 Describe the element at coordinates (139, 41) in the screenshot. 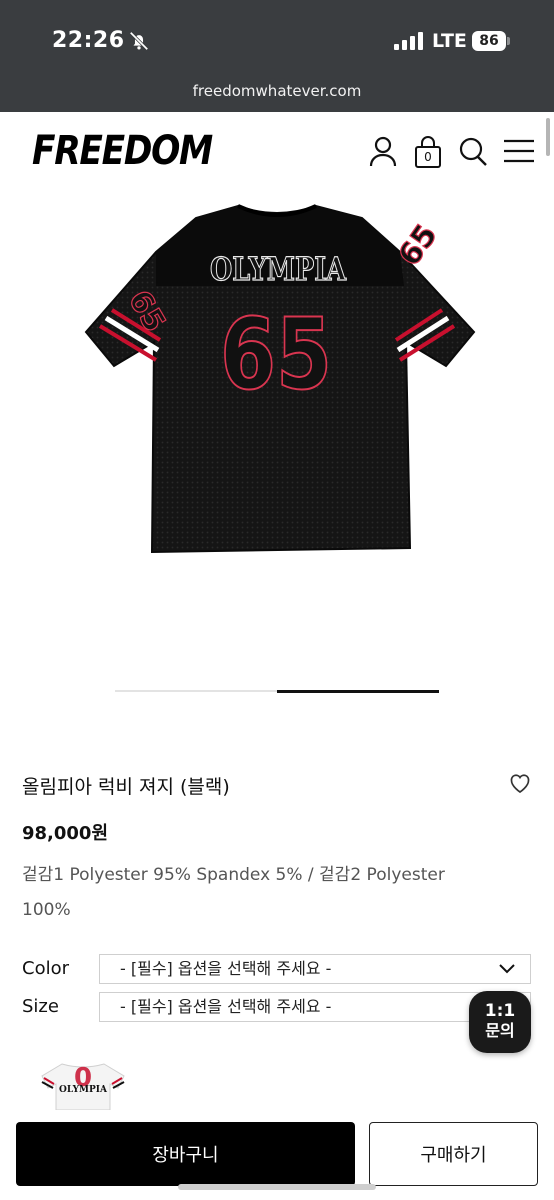

I see `bell-slash-icon` at that location.